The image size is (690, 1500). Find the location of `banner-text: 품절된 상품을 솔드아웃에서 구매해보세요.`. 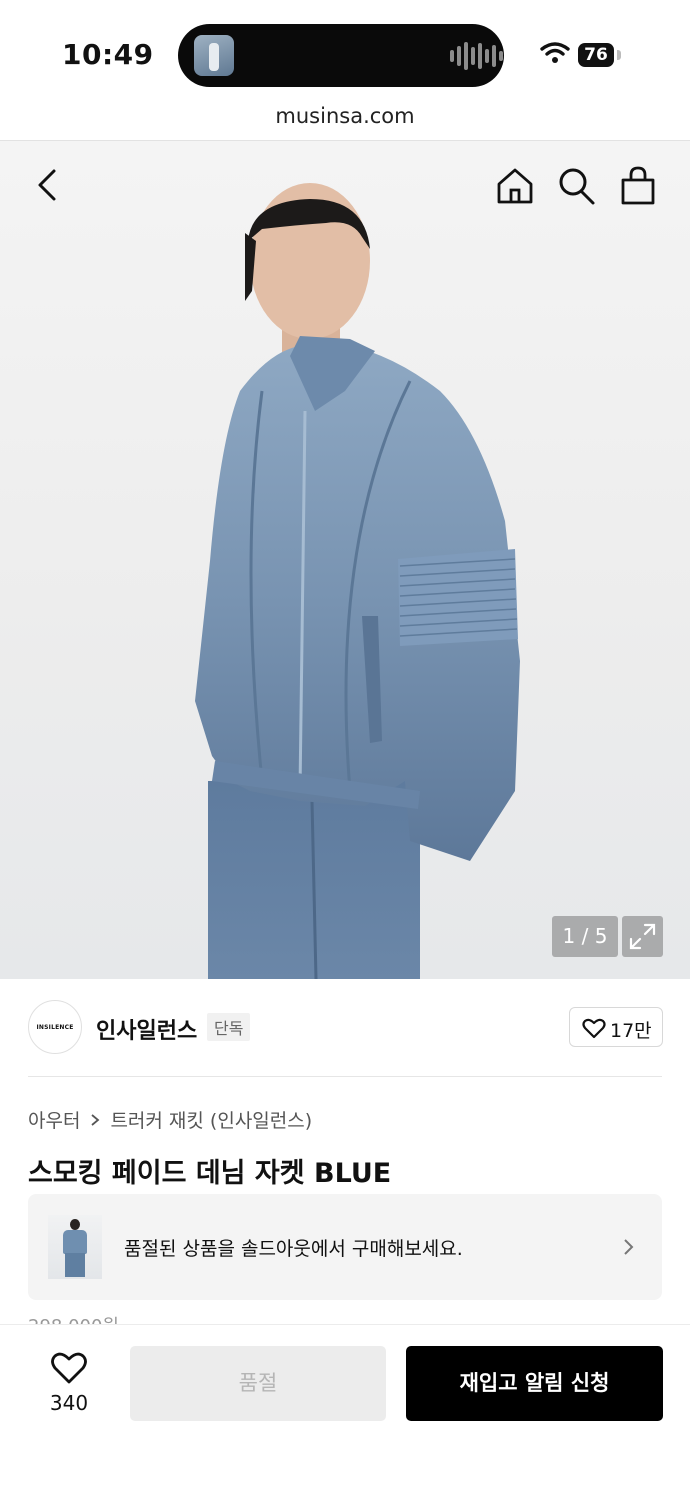

banner-text: 품절된 상품을 솔드아웃에서 구매해보세요. is located at coordinates (293, 1249).